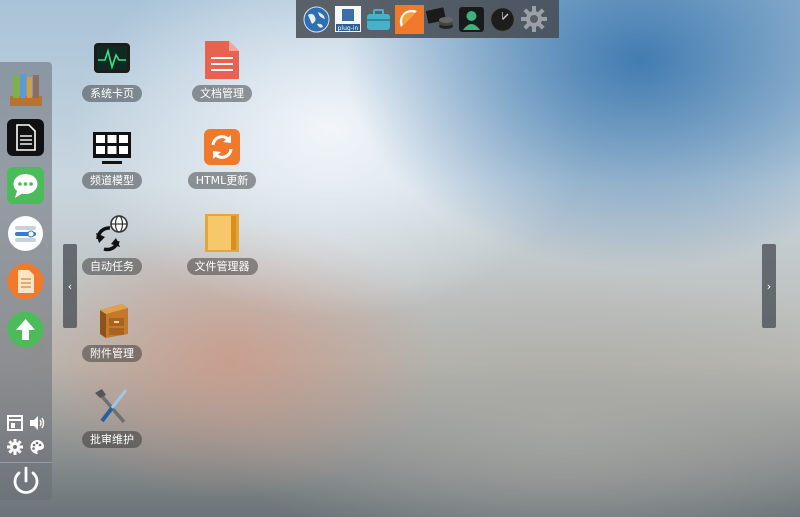 Image resolution: width=800 pixels, height=517 pixels. Describe the element at coordinates (533, 19) in the screenshot. I see `gear-icon` at that location.